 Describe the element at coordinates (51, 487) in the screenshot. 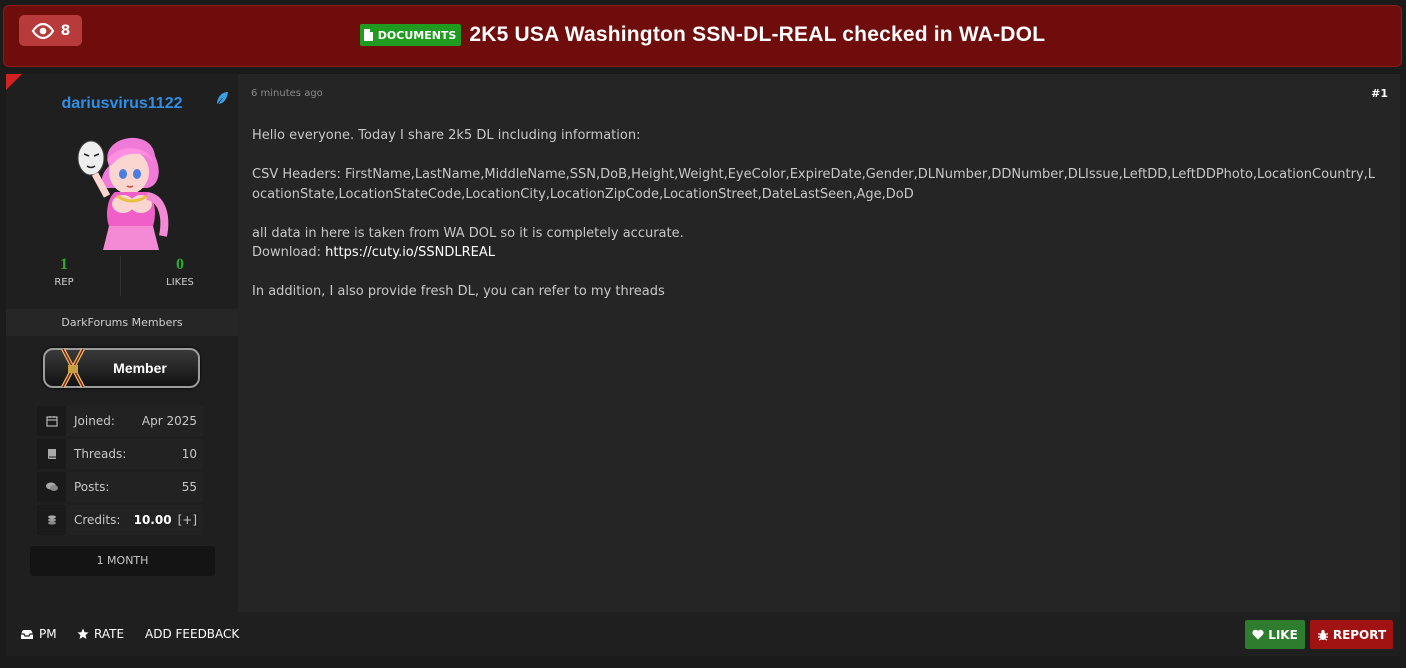

I see `comments-icon` at that location.